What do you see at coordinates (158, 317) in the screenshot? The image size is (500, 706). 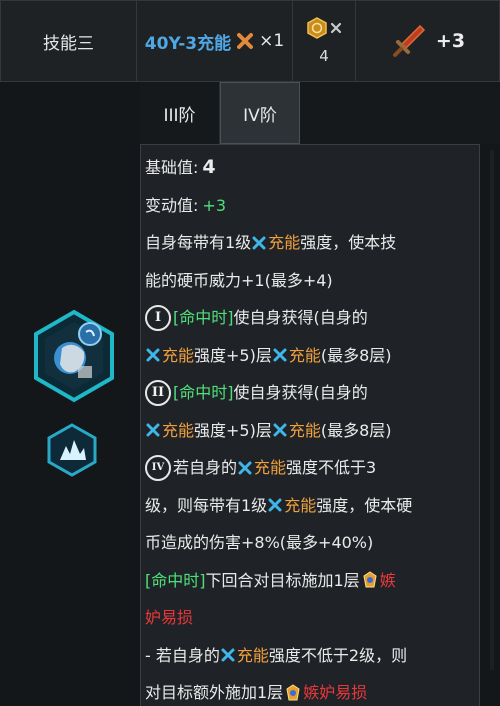 I see `coin-1-icon: I` at bounding box center [158, 317].